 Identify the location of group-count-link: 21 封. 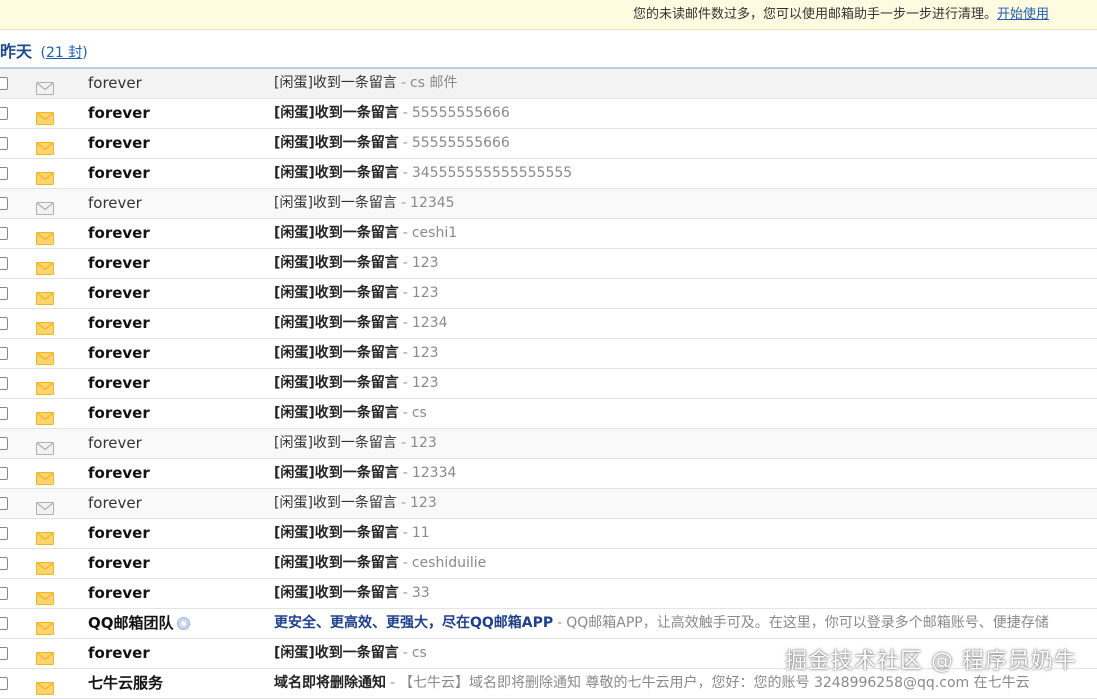
(64, 53).